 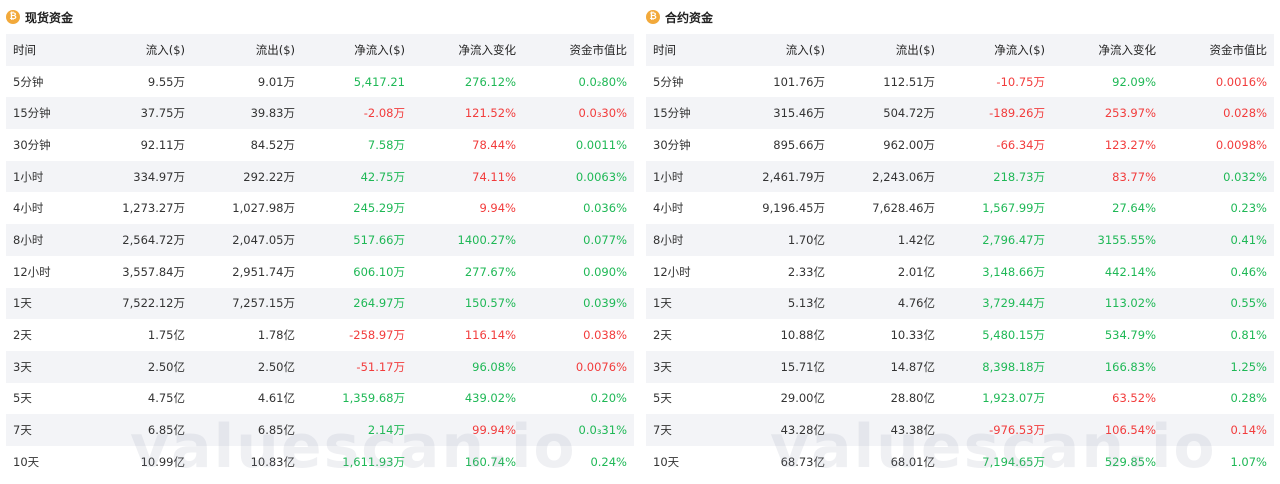 What do you see at coordinates (1013, 366) in the screenshot?
I see `net-inflow-cell: 8,398.18万` at bounding box center [1013, 366].